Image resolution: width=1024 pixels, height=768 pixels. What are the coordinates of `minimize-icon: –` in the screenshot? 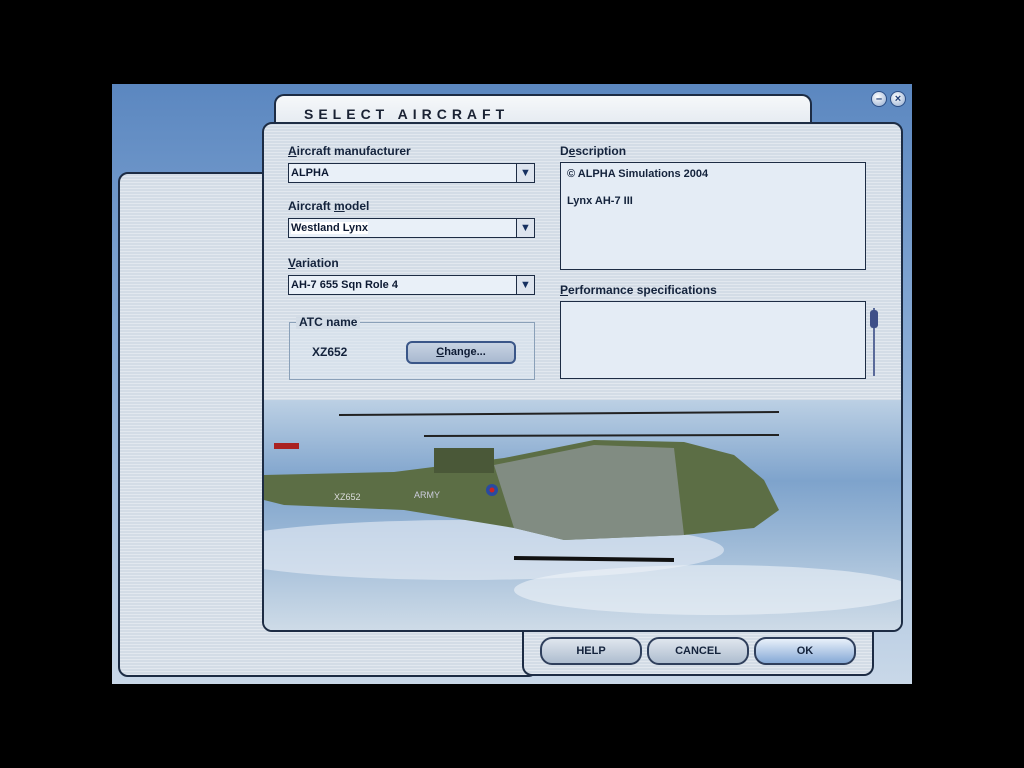 It's located at (879, 99).